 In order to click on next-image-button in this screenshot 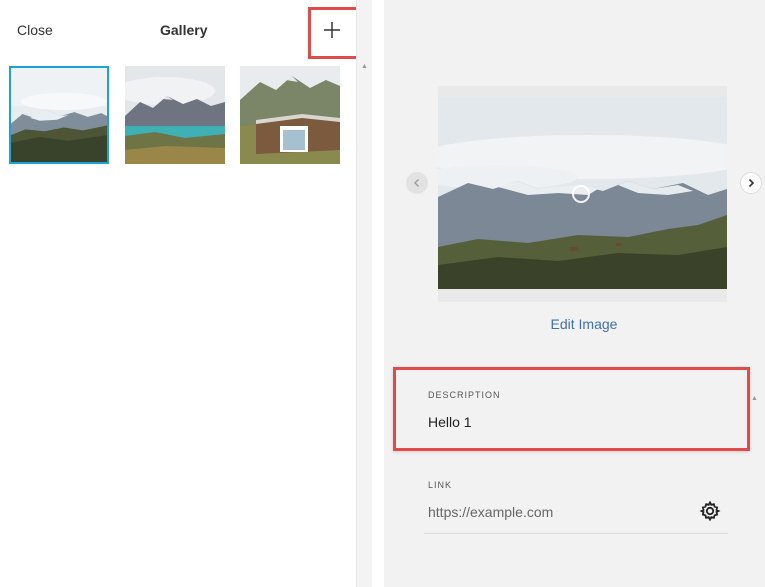, I will do `click(751, 183)`.